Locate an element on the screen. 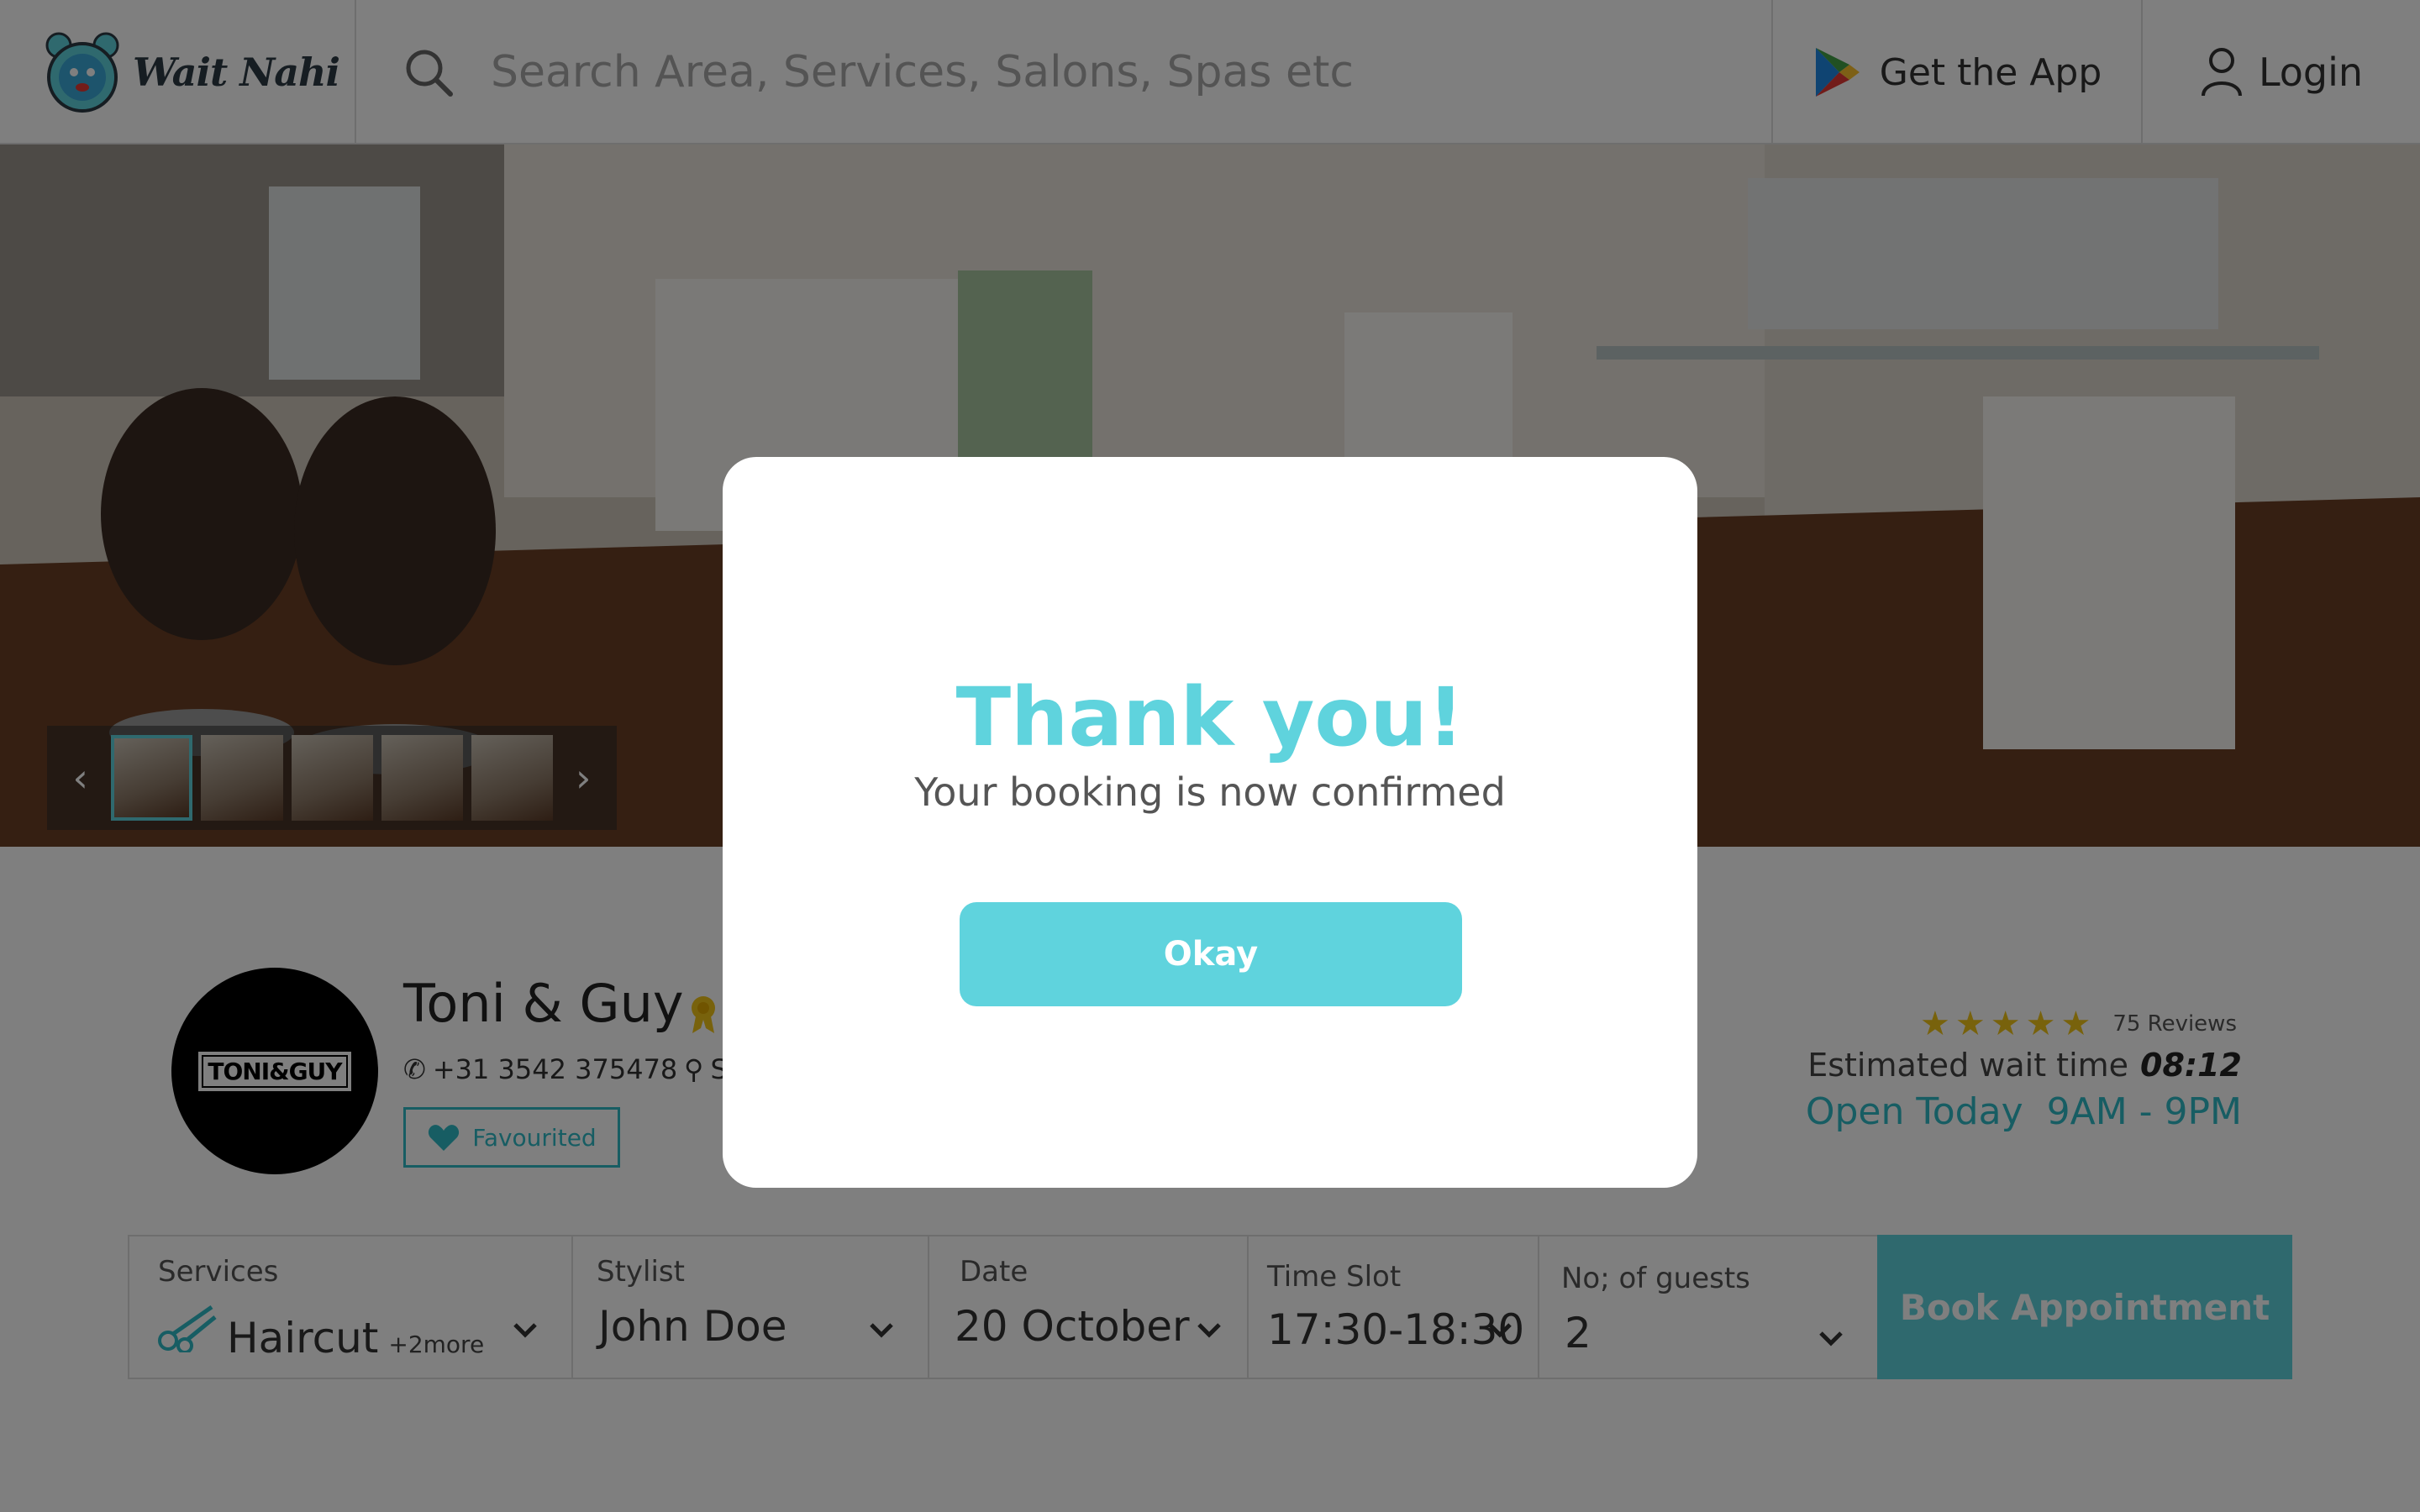 This screenshot has width=2420, height=1512. dialog-title: Thank you! is located at coordinates (1210, 717).